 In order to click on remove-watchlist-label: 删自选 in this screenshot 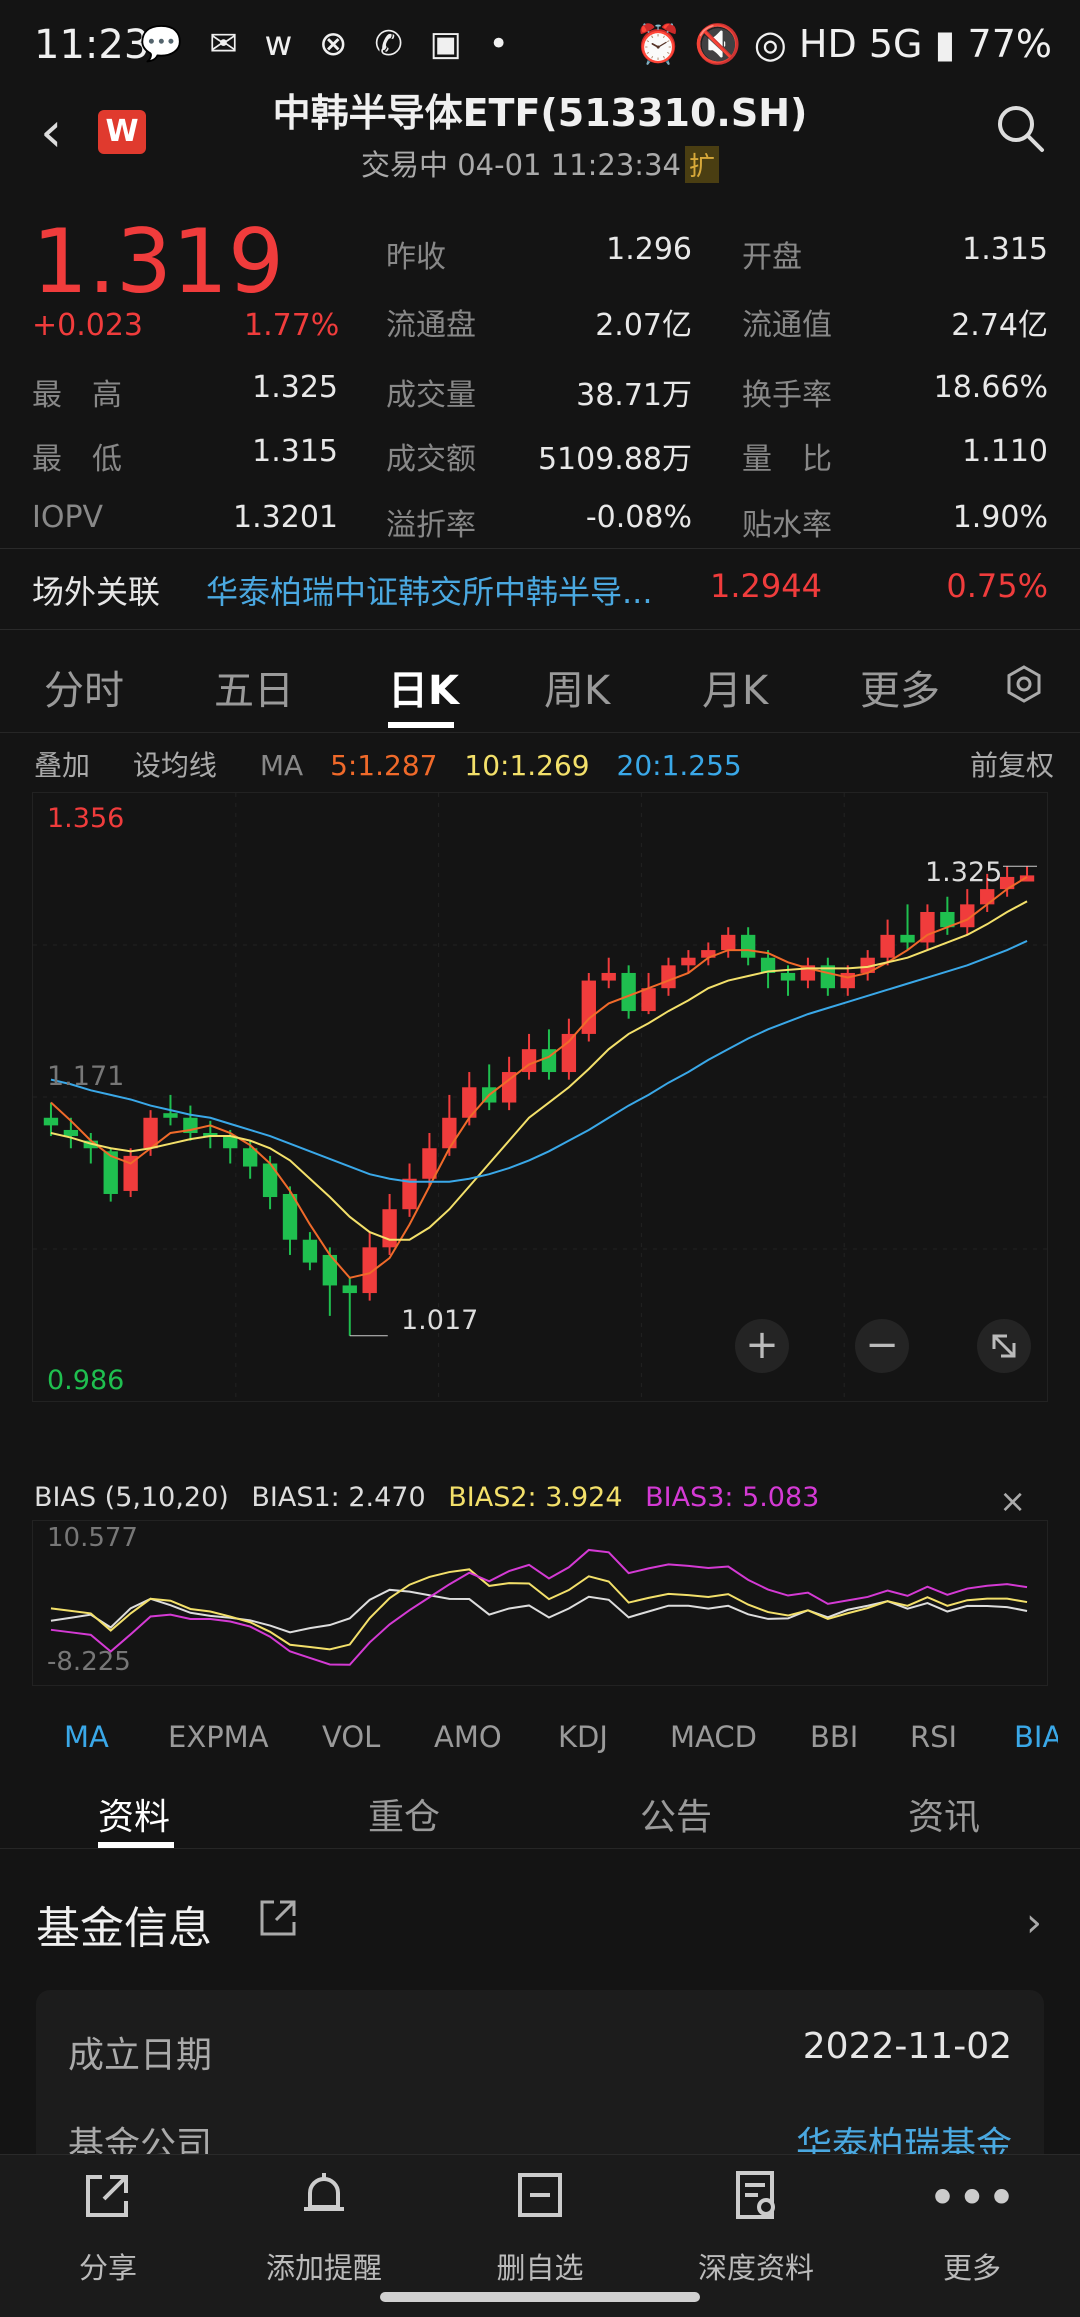, I will do `click(540, 2268)`.